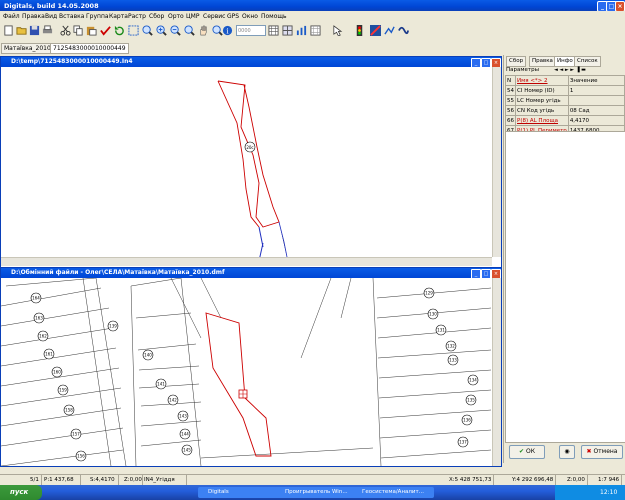  Describe the element at coordinates (192, 16) in the screenshot. I see `menu-dem: ЦМР` at that location.